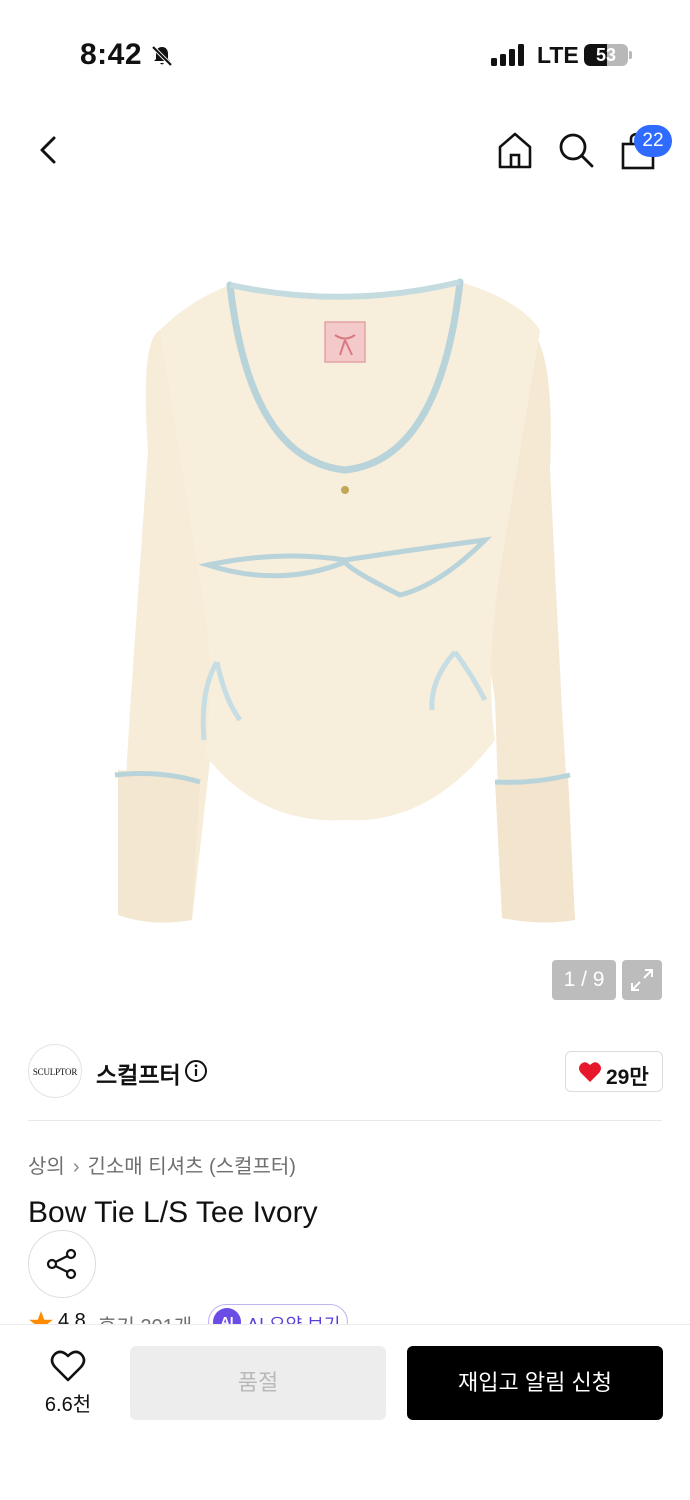  What do you see at coordinates (48, 150) in the screenshot?
I see `back-icon` at bounding box center [48, 150].